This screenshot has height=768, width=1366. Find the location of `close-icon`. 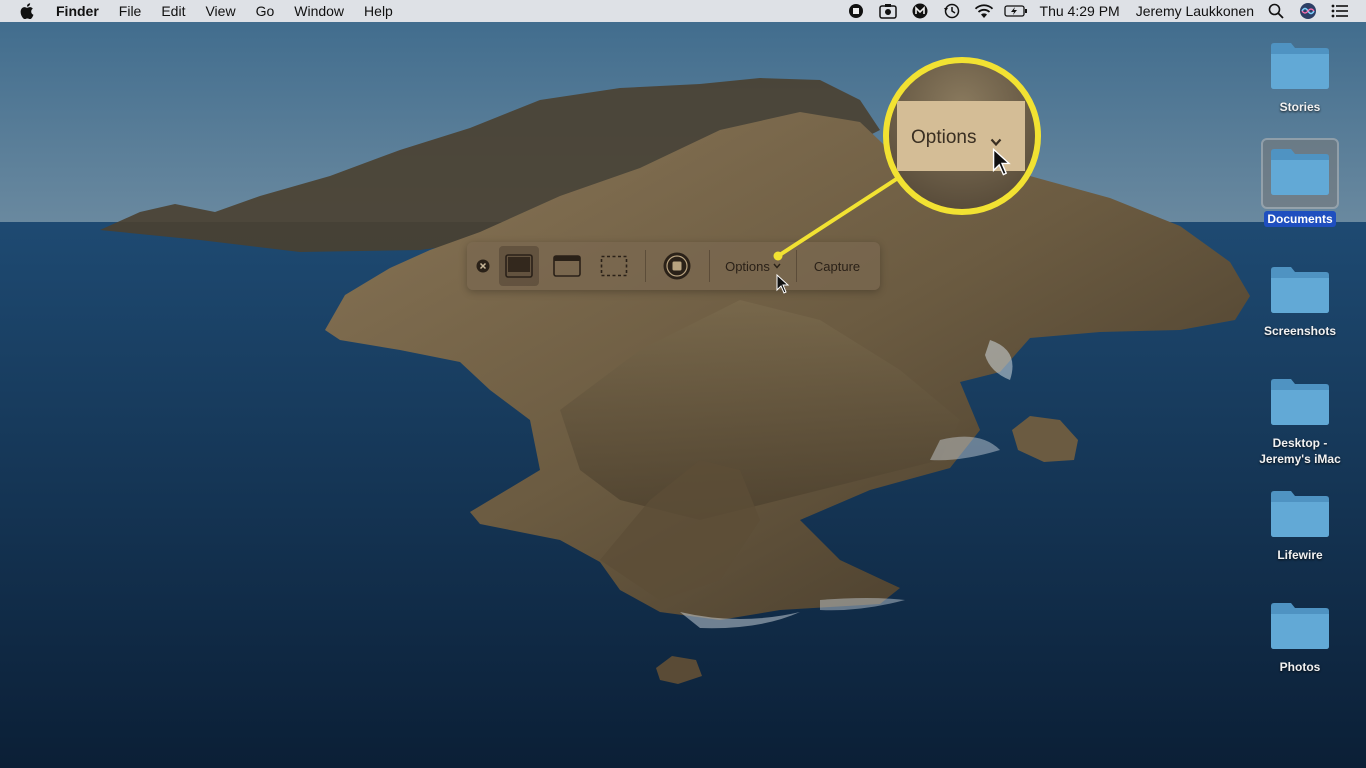

close-icon is located at coordinates (483, 266).